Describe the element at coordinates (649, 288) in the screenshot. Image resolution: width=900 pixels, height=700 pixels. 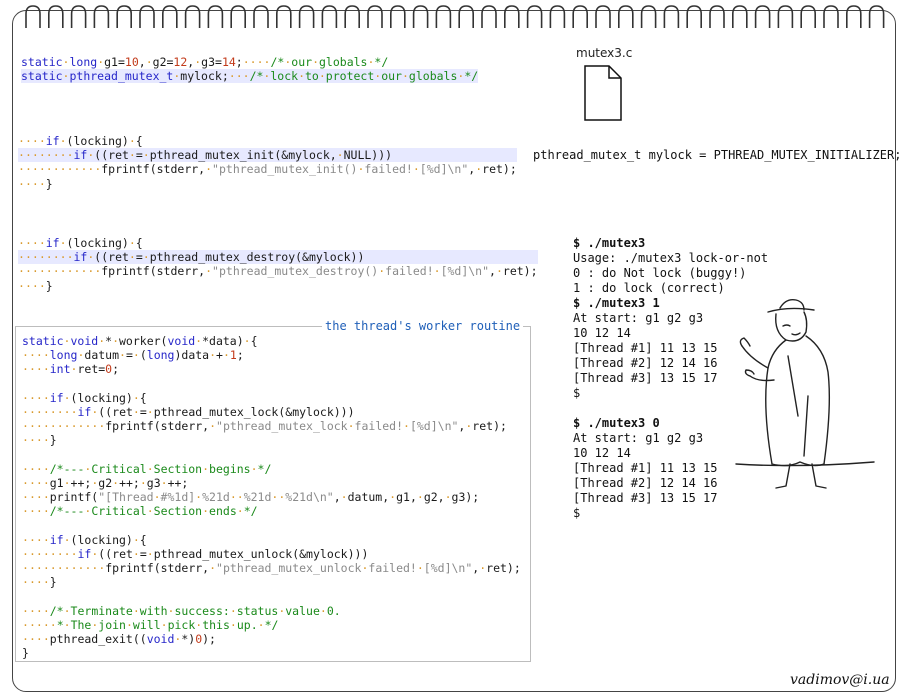
I see `terminal-line: 1 : do lock (correct)` at that location.